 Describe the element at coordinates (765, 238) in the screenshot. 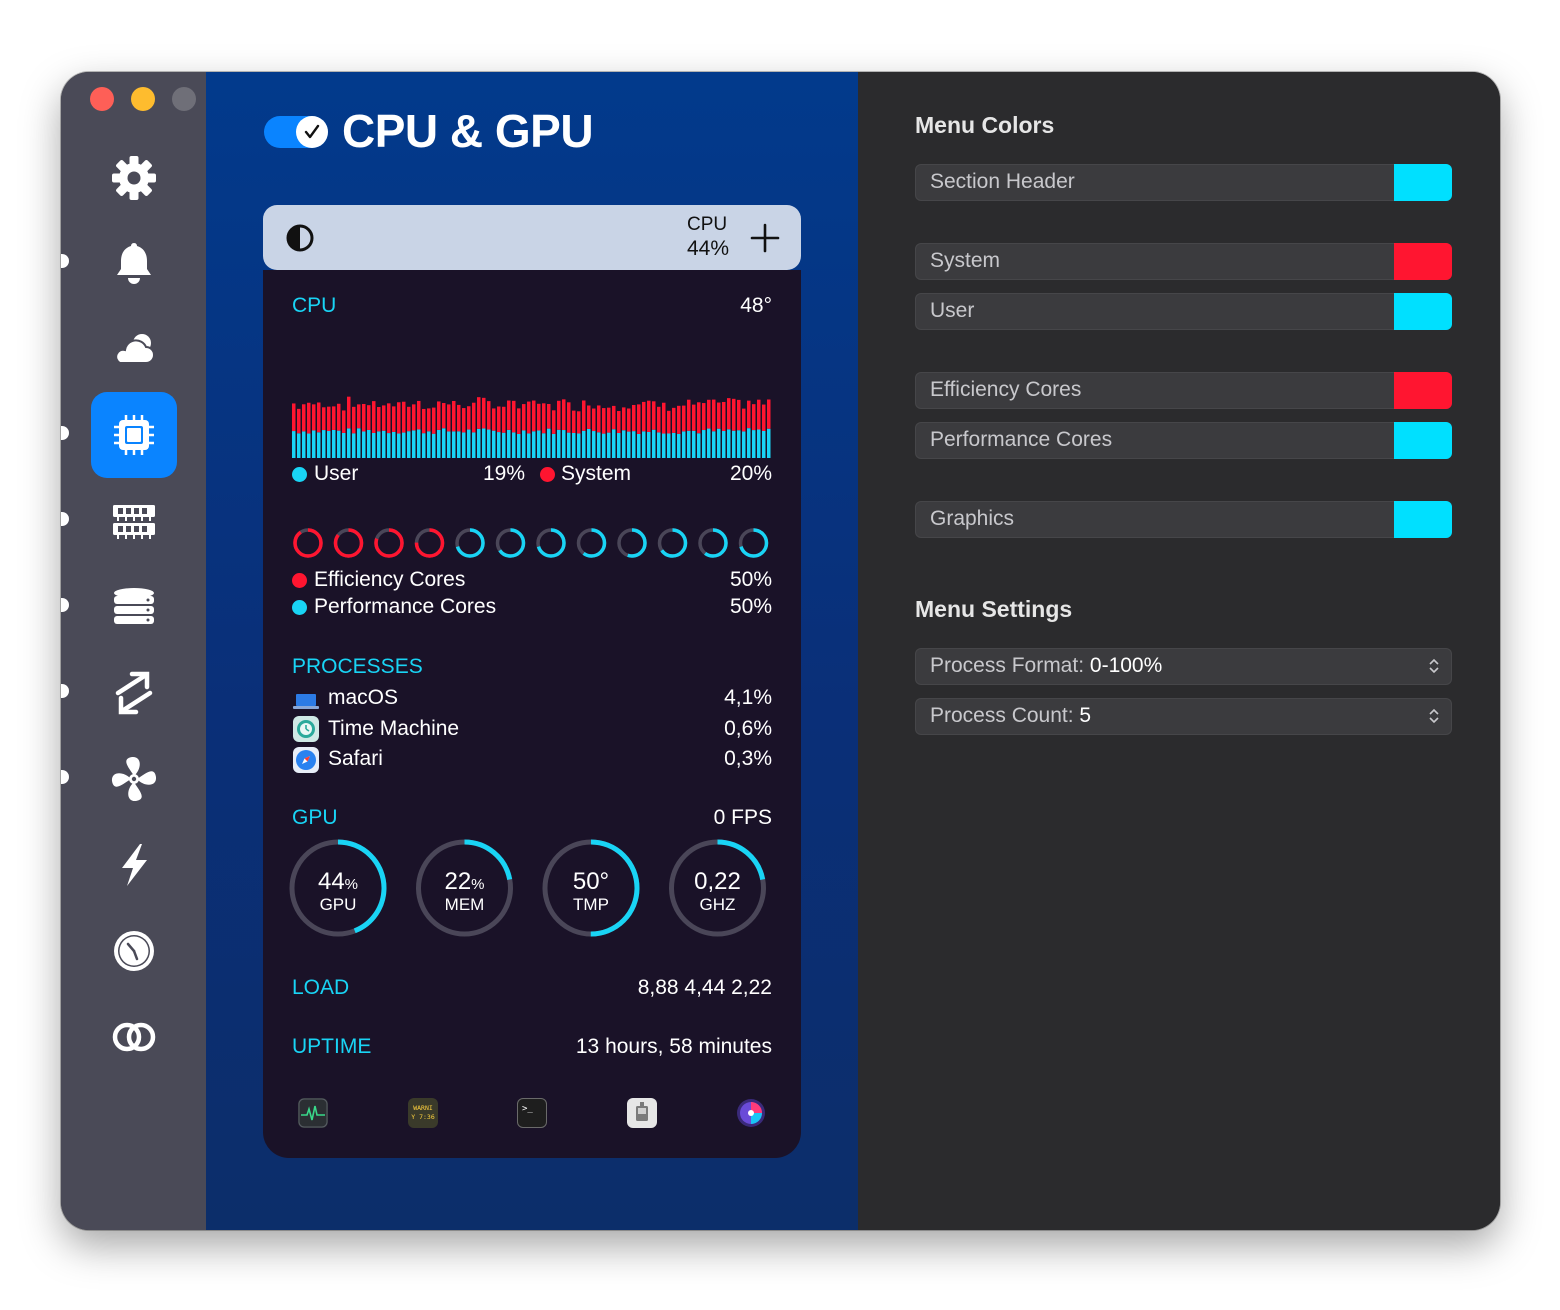

I see `plus-icon` at that location.